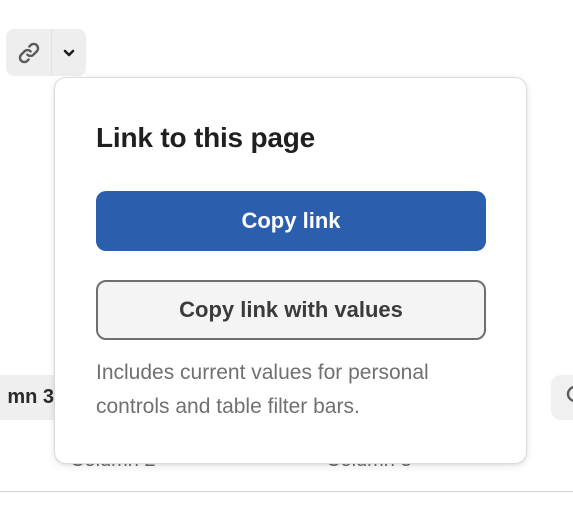 The width and height of the screenshot is (573, 510). Describe the element at coordinates (68, 52) in the screenshot. I see `chevron-down-icon` at that location.